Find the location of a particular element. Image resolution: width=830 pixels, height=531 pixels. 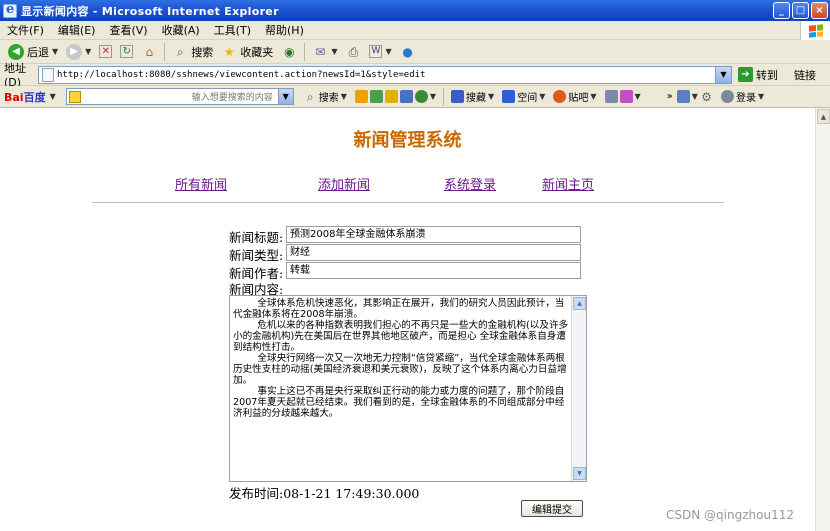

translate-icon is located at coordinates (611, 96).